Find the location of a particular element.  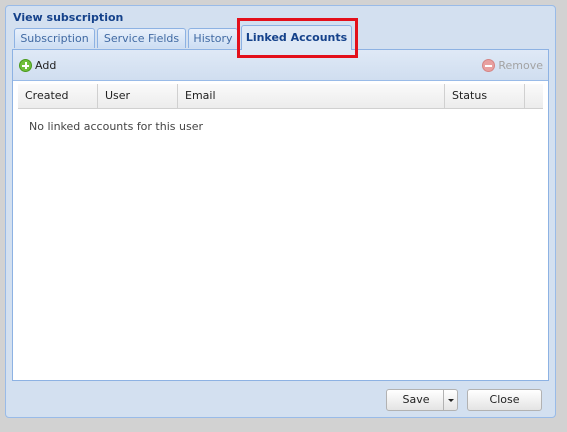

tab-linked-accounts: Linked Accounts is located at coordinates (296, 37).